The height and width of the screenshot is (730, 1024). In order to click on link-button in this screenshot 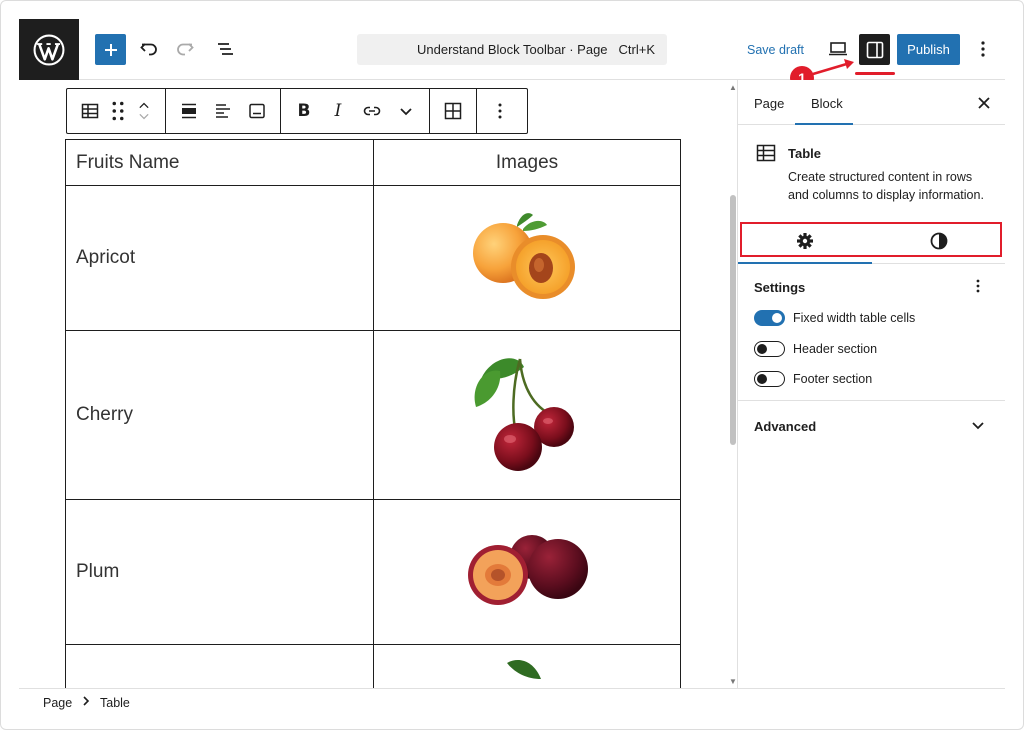, I will do `click(372, 111)`.